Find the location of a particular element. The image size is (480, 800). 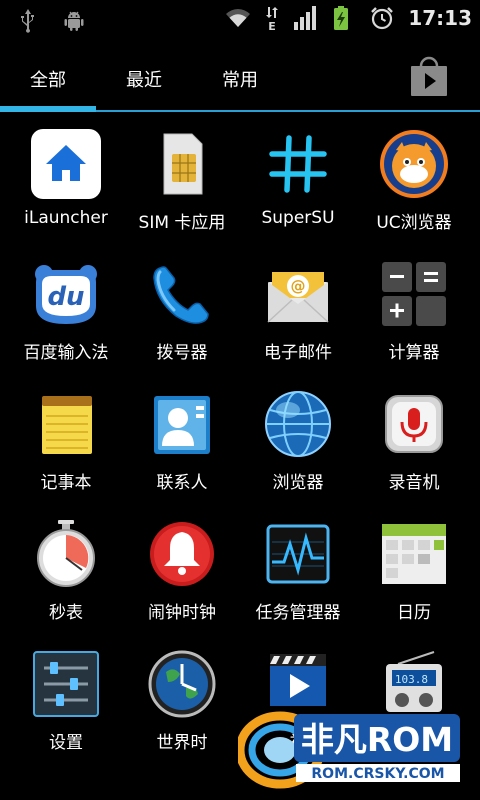

app-email: @ 电子邮件 is located at coordinates (298, 311).